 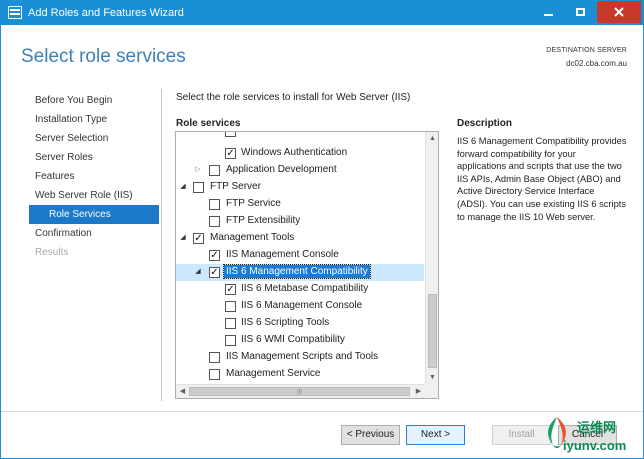 What do you see at coordinates (293, 339) in the screenshot?
I see `tree-label: IIS 6 WMI Compatibility` at bounding box center [293, 339].